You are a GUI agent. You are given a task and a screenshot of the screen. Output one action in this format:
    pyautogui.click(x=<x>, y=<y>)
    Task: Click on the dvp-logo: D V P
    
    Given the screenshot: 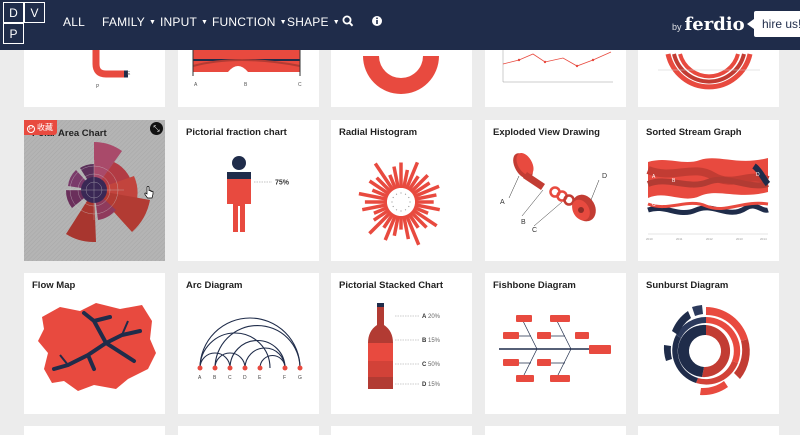 What is the action you would take?
    pyautogui.click(x=24, y=23)
    